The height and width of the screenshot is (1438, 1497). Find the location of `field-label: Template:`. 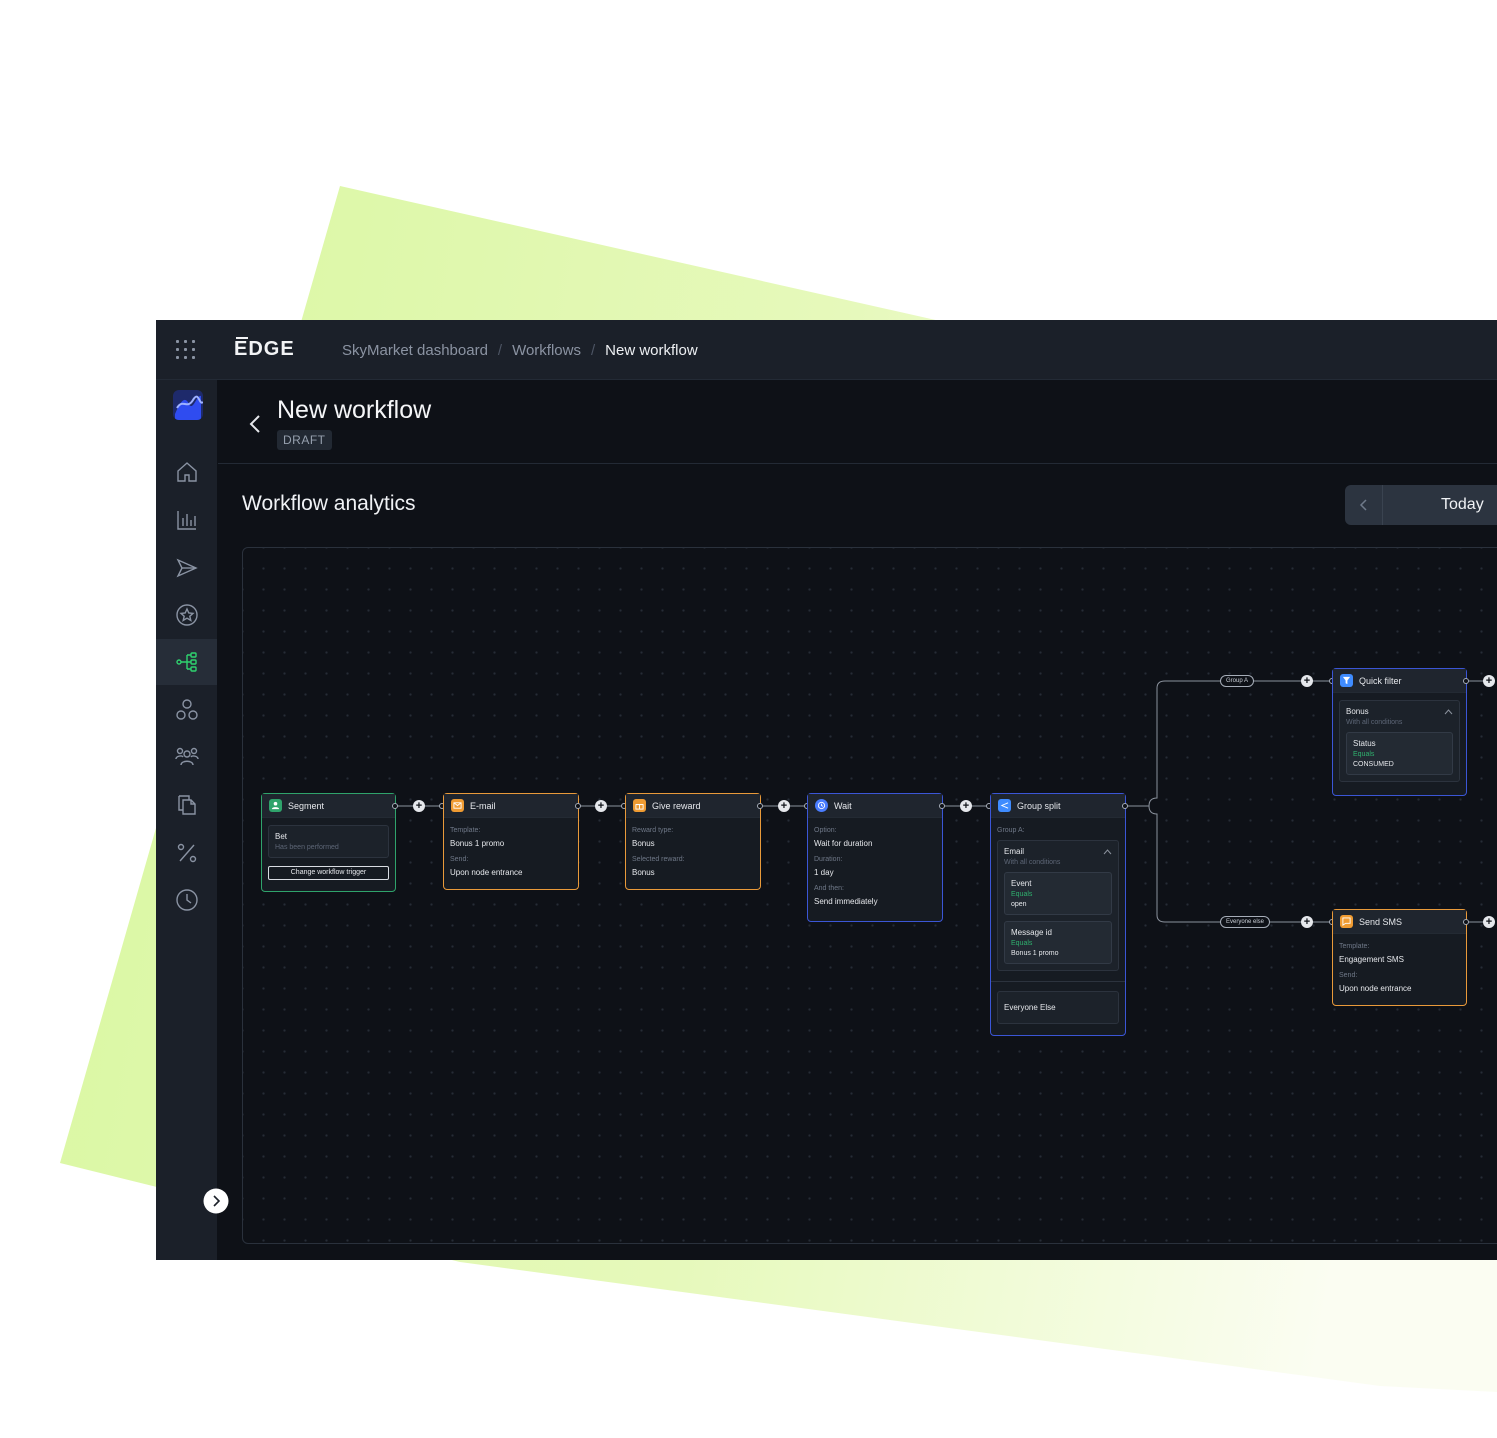

field-label: Template: is located at coordinates (1354, 946).